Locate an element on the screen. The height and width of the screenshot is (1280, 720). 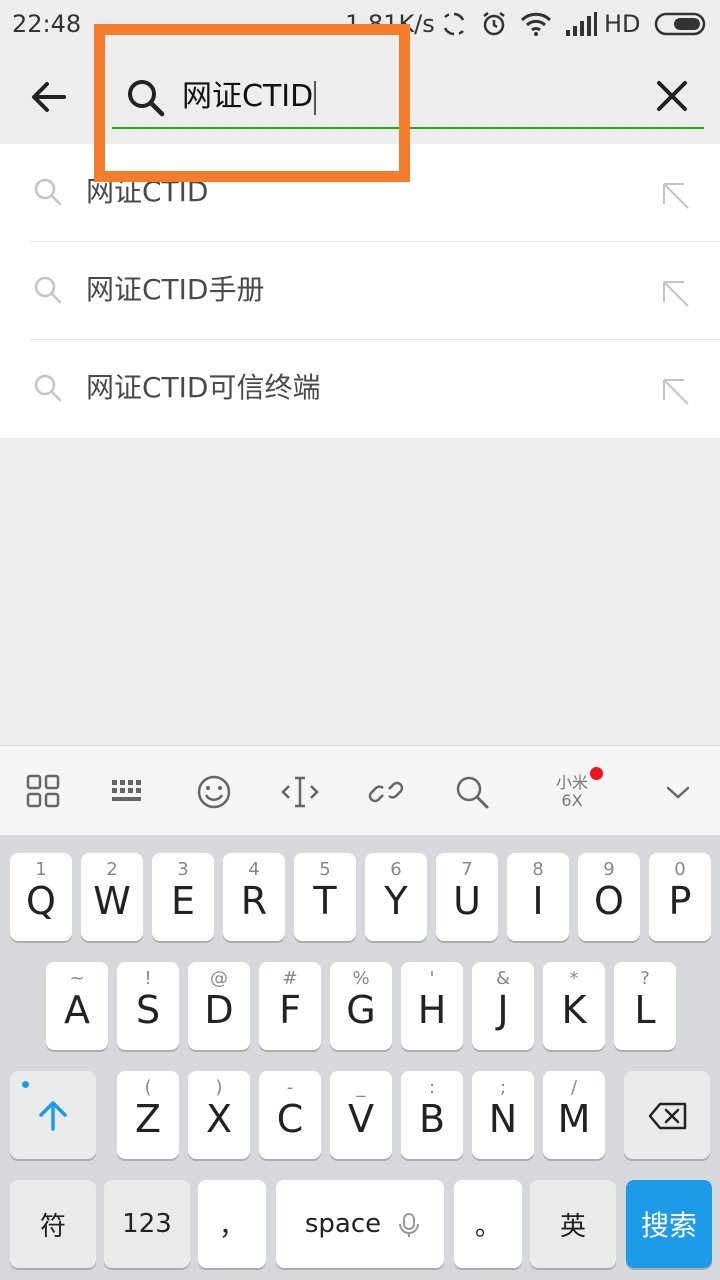
key-label: C is located at coordinates (290, 1119).